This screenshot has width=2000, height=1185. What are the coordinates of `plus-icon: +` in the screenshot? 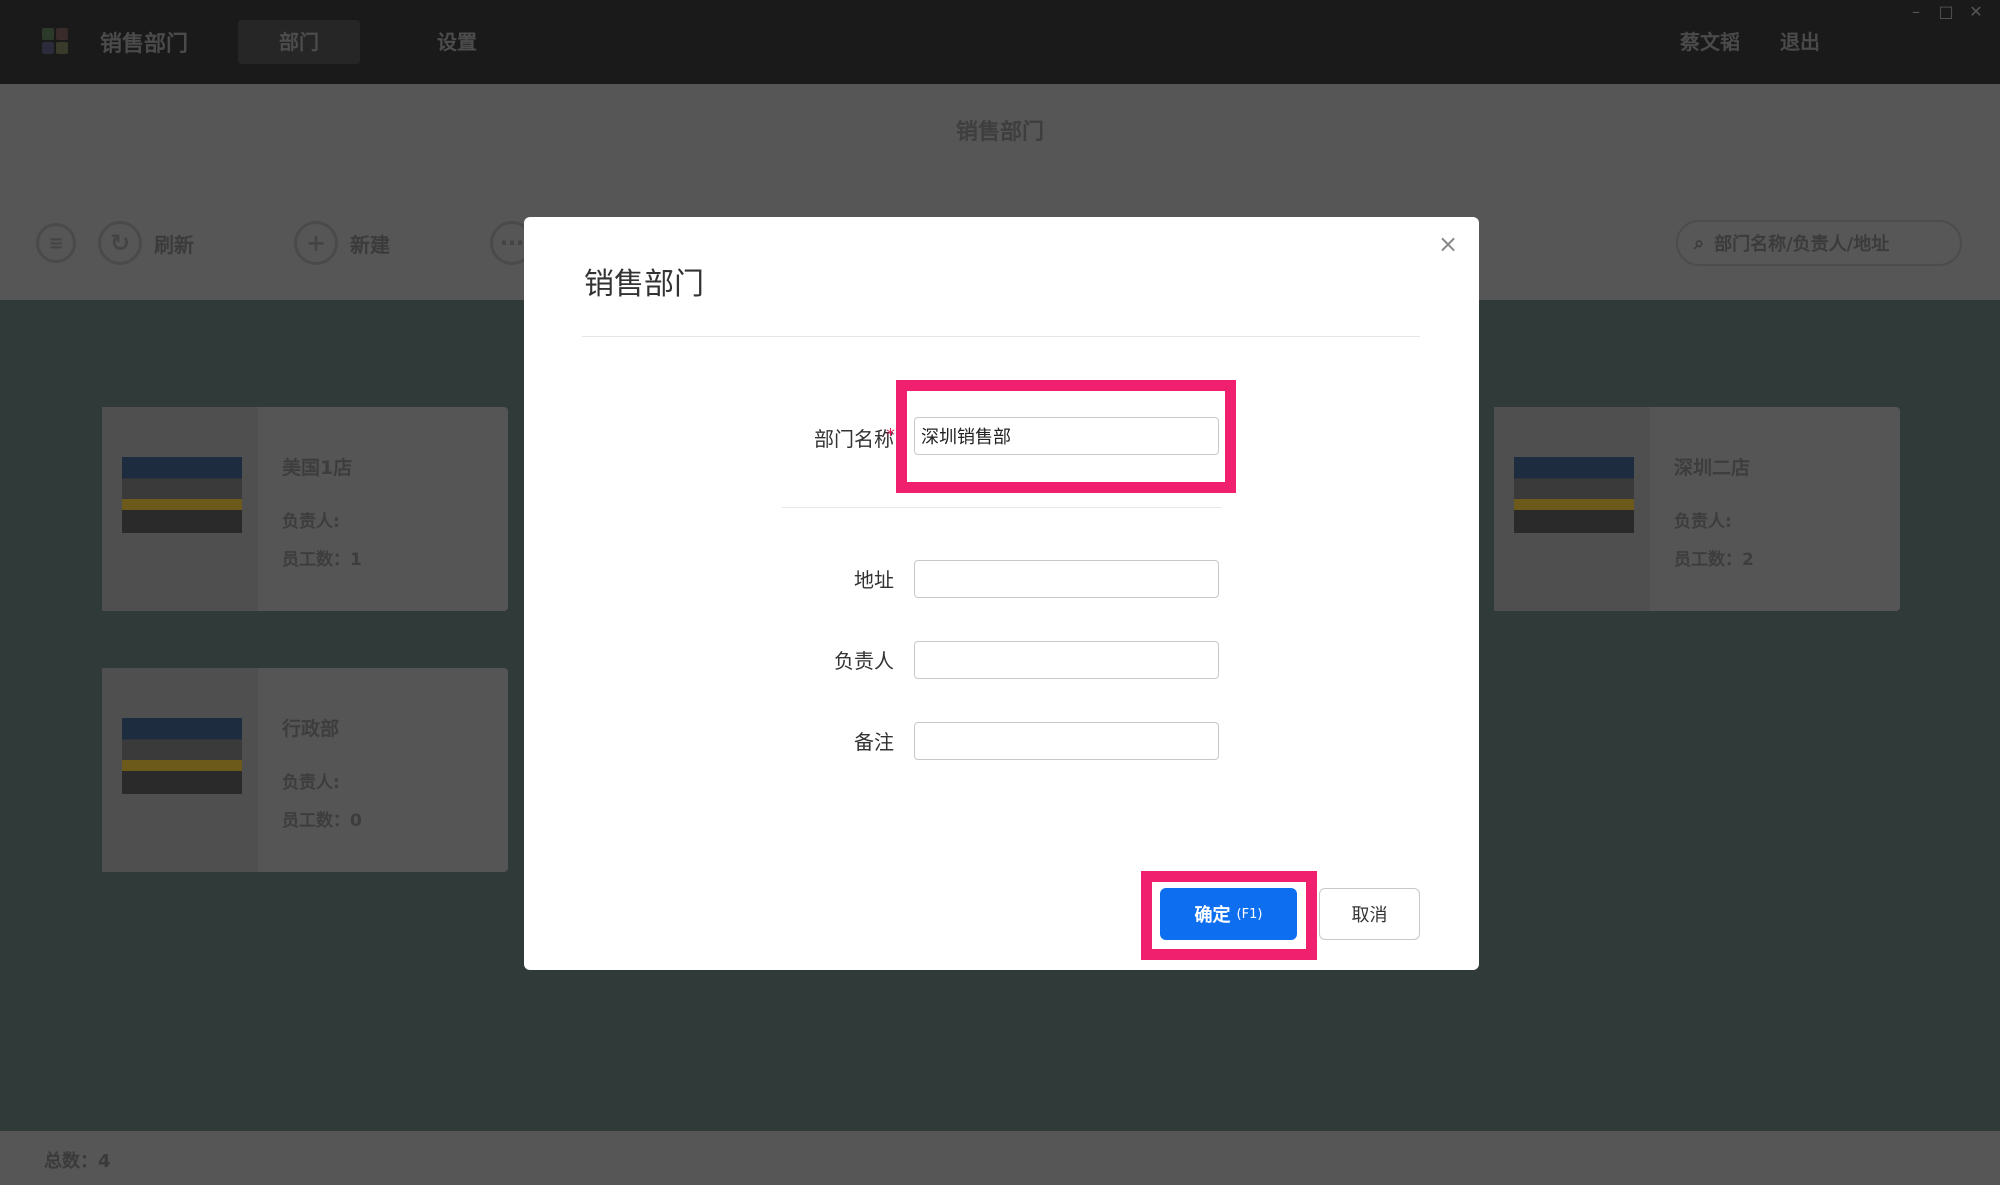 It's located at (316, 243).